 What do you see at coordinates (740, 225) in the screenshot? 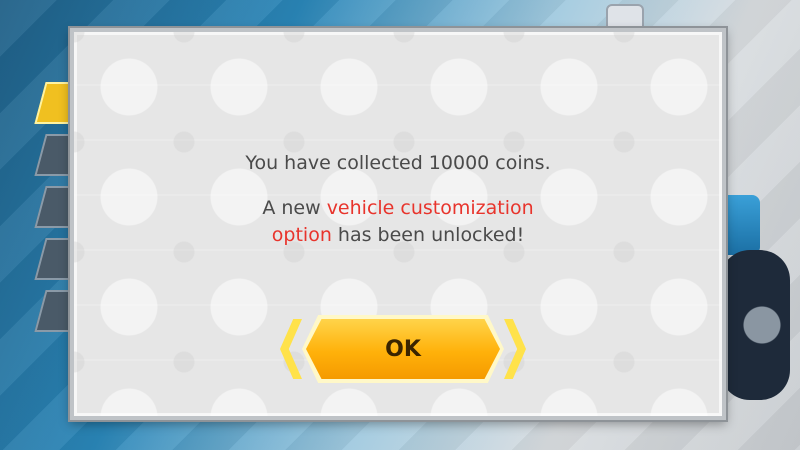
I see `vehicle-part` at bounding box center [740, 225].